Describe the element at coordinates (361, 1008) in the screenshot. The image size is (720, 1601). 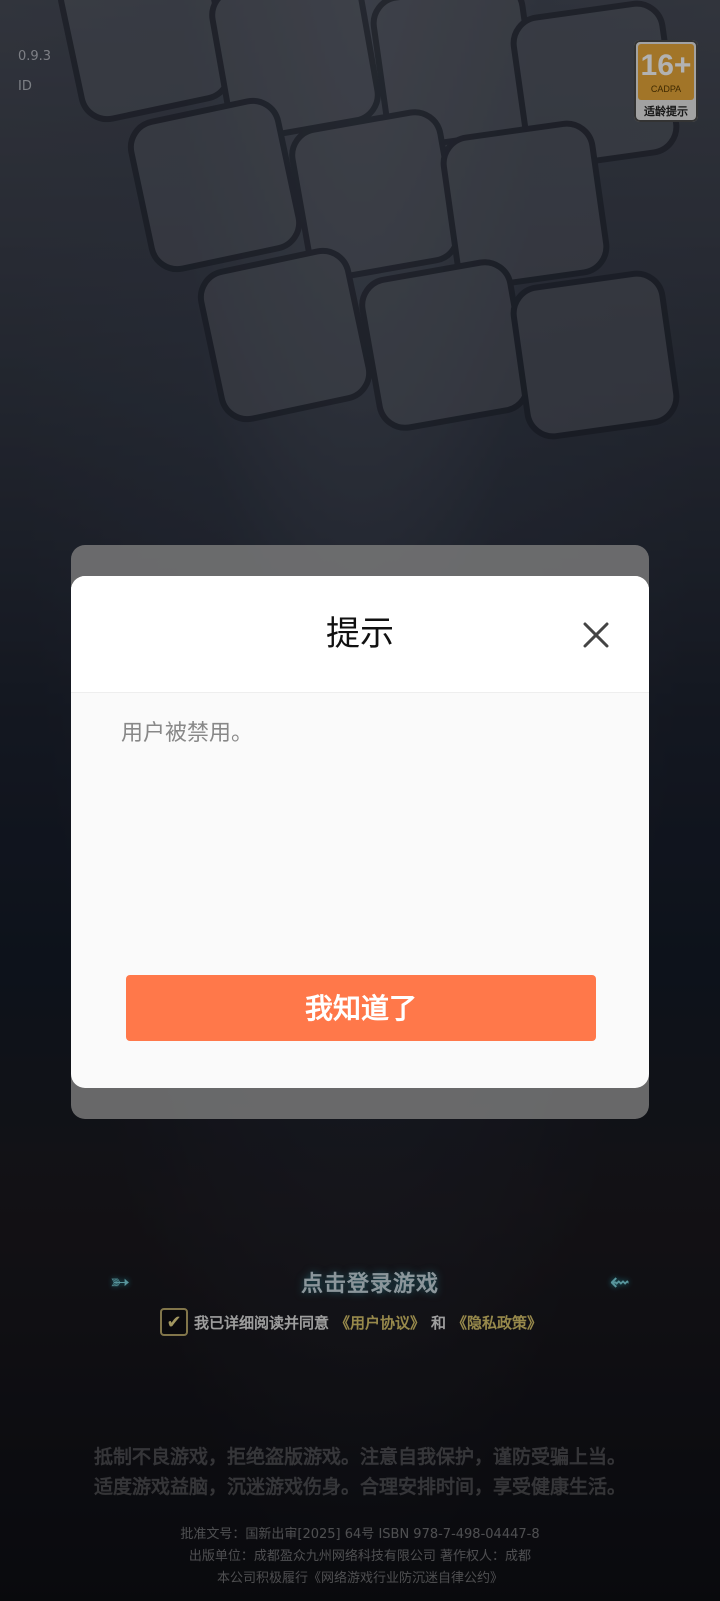
I see `confirm-button: 我知道了` at that location.